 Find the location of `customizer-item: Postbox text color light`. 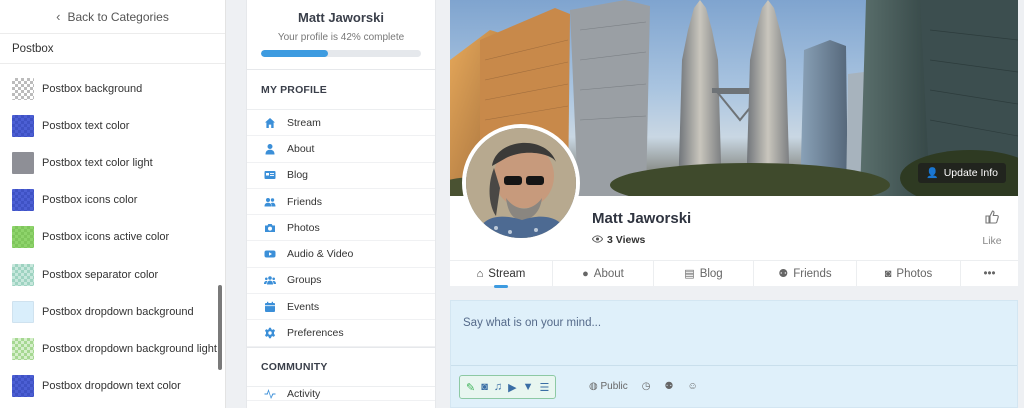

customizer-item: Postbox text color light is located at coordinates (112, 162).